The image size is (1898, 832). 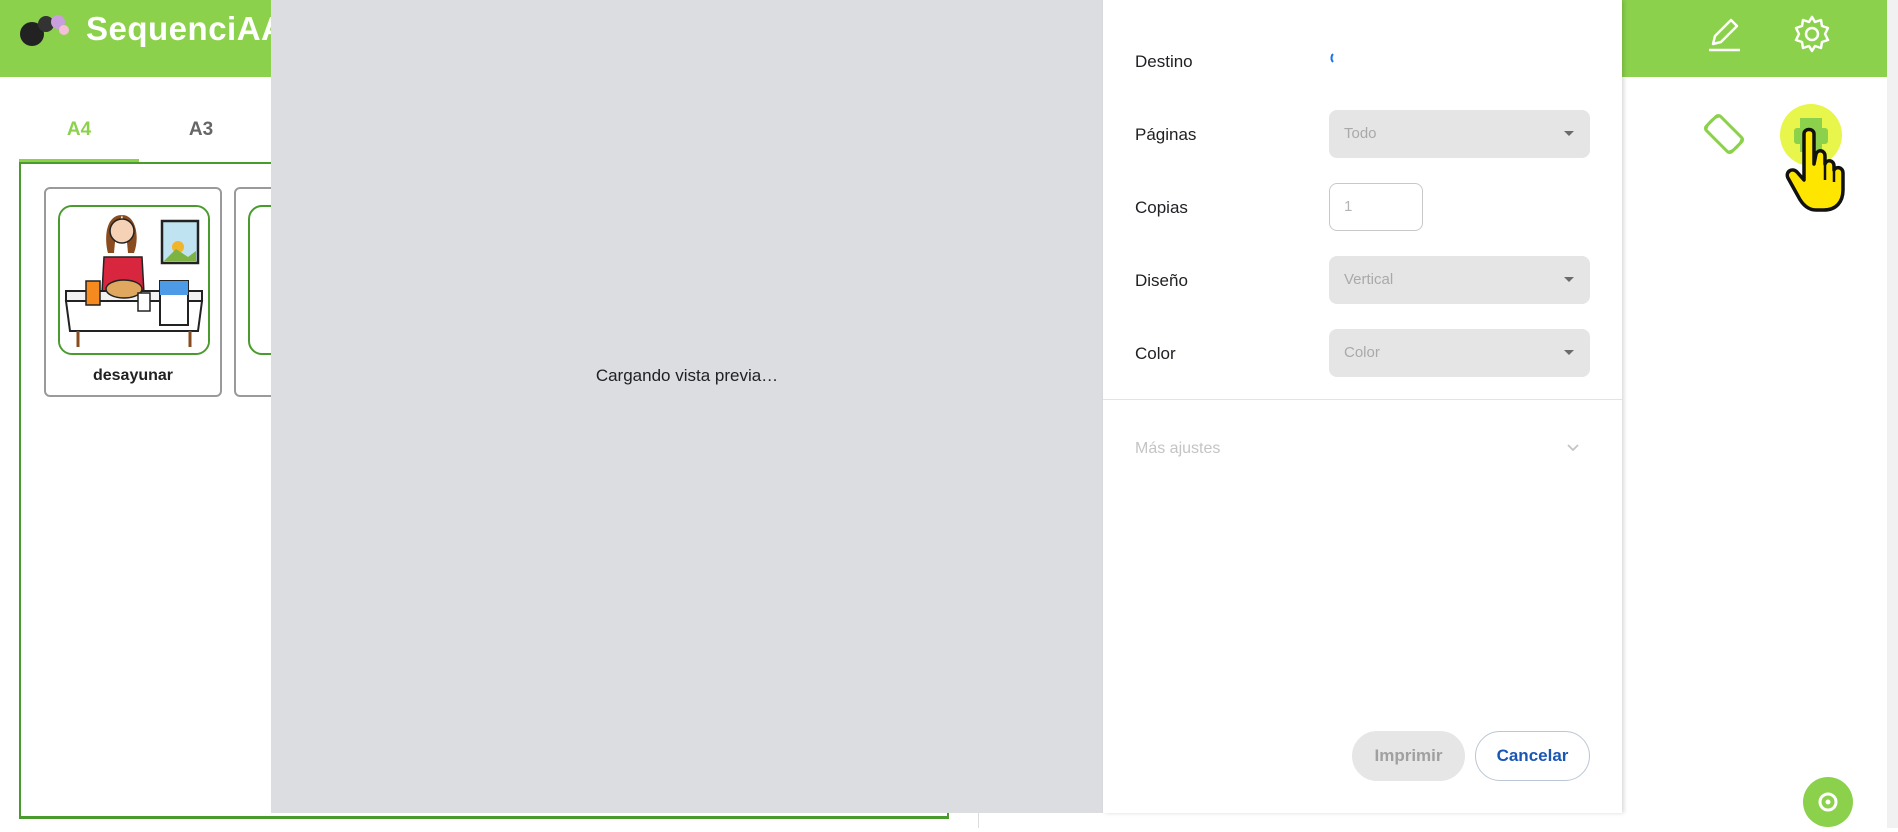 I want to click on layout-label: Diseño, so click(x=1161, y=280).